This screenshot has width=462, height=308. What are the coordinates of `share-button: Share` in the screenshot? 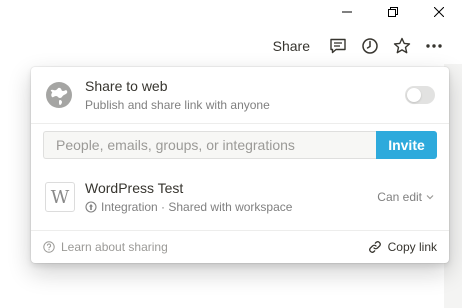 It's located at (291, 46).